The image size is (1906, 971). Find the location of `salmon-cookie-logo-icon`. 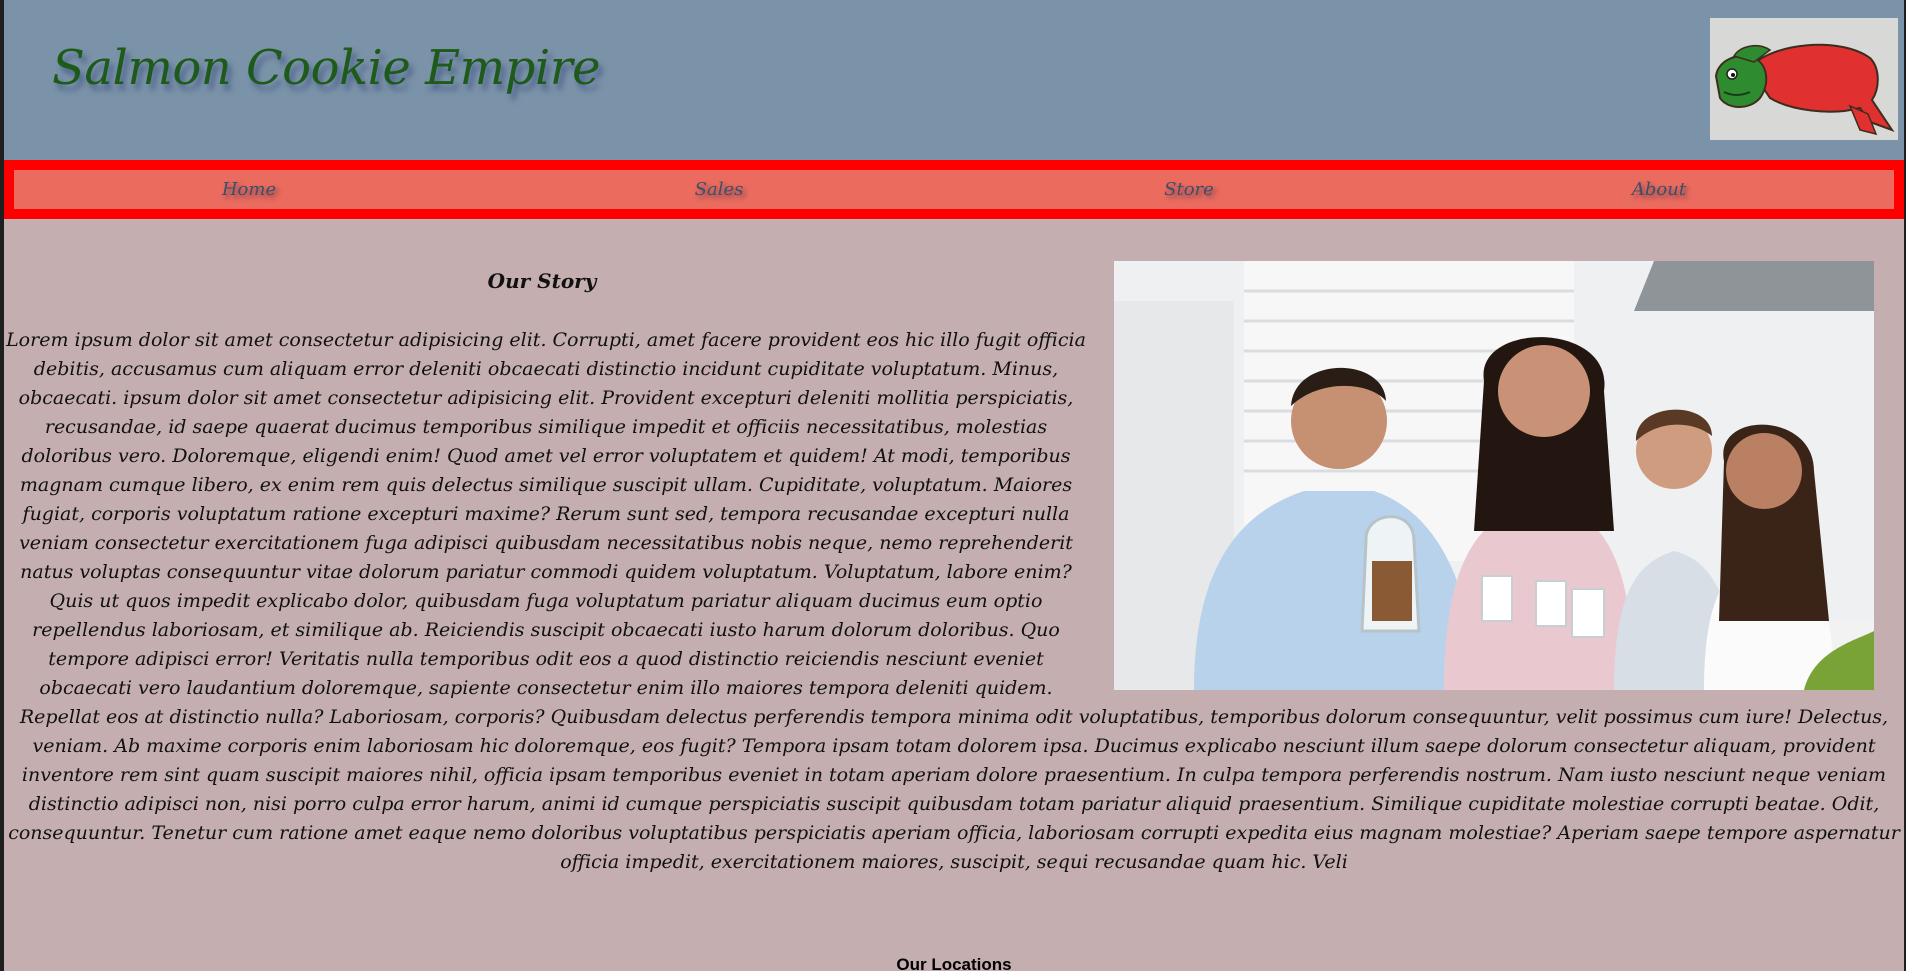

salmon-cookie-logo-icon is located at coordinates (1804, 79).